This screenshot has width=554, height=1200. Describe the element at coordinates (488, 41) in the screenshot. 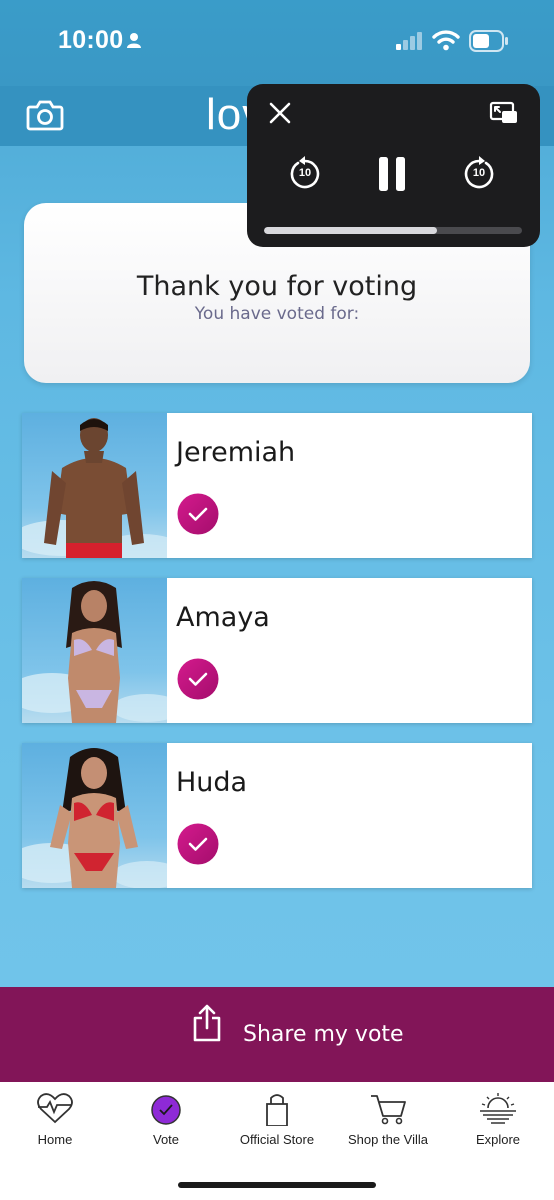

I see `battery-icon` at that location.